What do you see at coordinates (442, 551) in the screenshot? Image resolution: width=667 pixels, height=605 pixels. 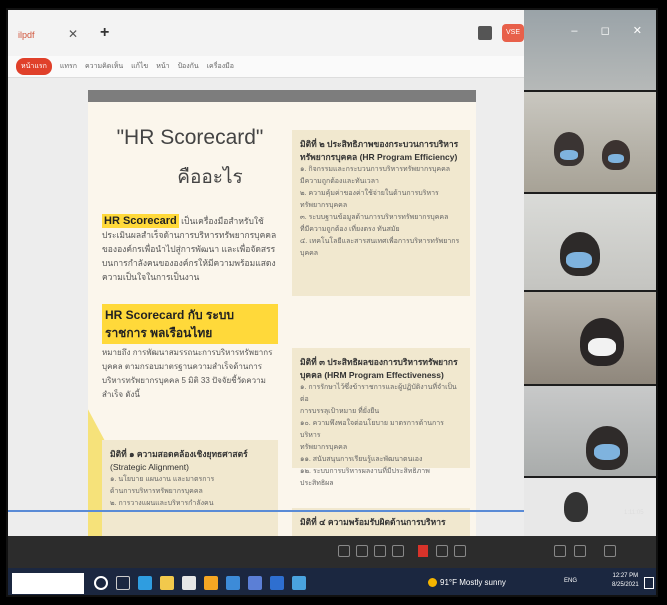 I see `zoom-out-icon` at bounding box center [442, 551].